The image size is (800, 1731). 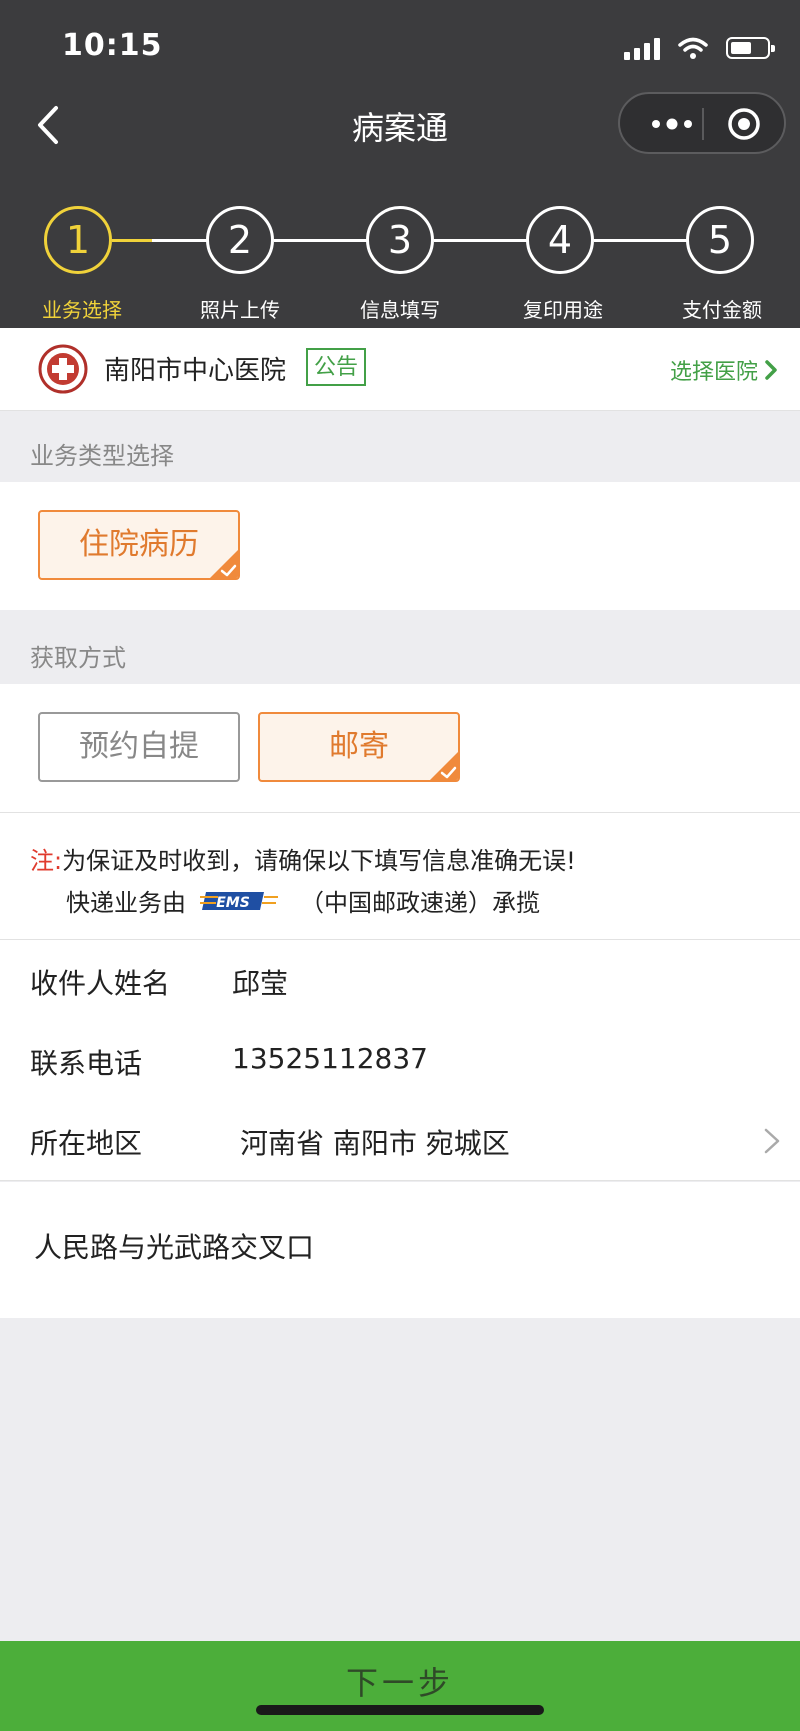 I want to click on step-1-circle: 1, so click(x=78, y=240).